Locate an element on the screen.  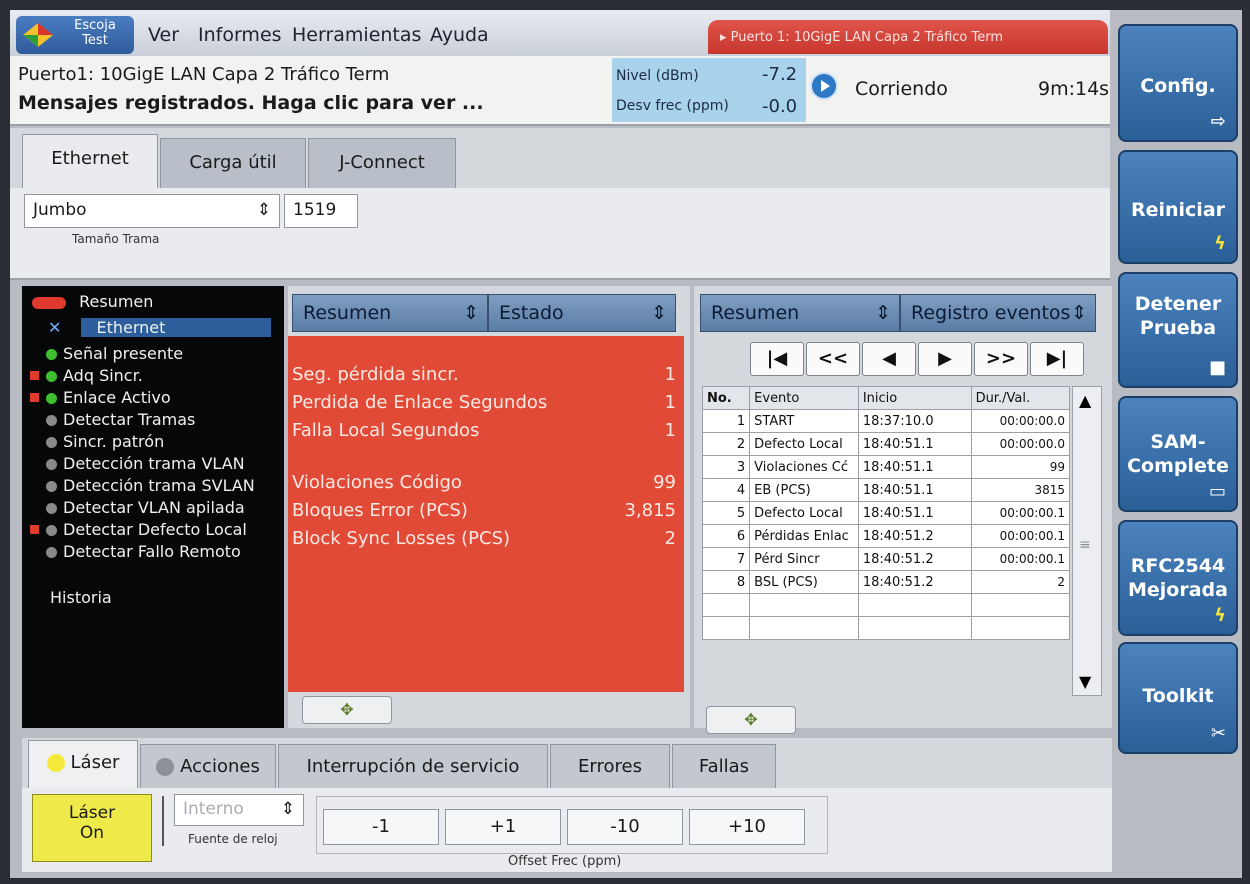
offset-minus-10-button: -10 is located at coordinates (625, 827).